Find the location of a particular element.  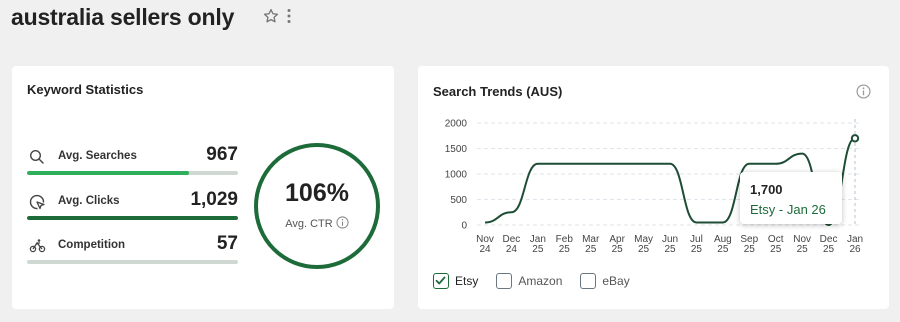

ctr-label-row: Avg. CTR is located at coordinates (317, 223).